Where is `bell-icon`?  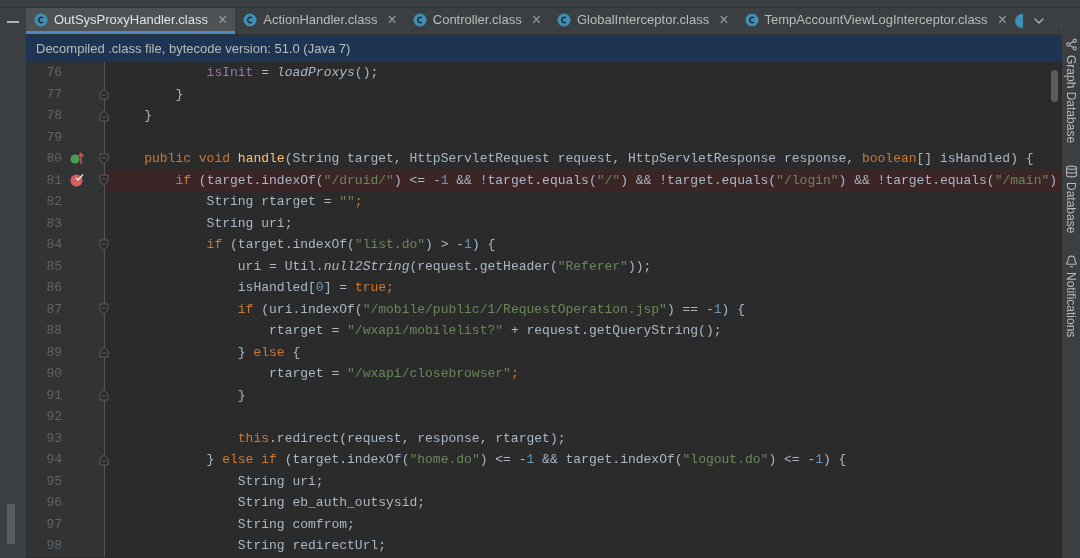 bell-icon is located at coordinates (1071, 262).